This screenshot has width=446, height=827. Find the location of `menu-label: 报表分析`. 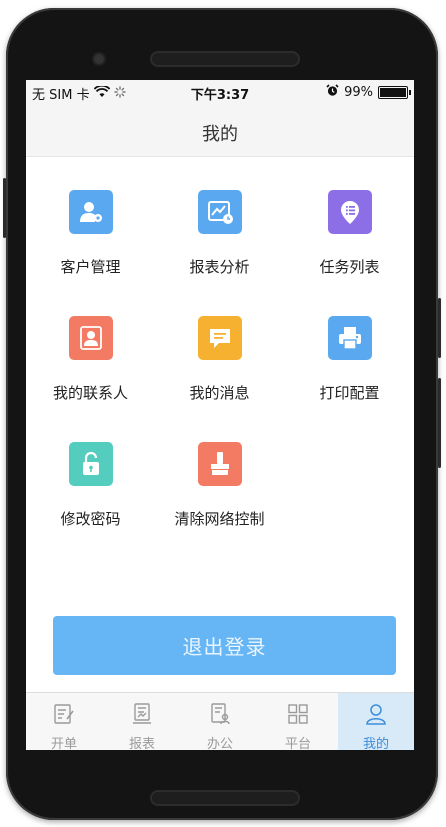

menu-label: 报表分析 is located at coordinates (219, 267).